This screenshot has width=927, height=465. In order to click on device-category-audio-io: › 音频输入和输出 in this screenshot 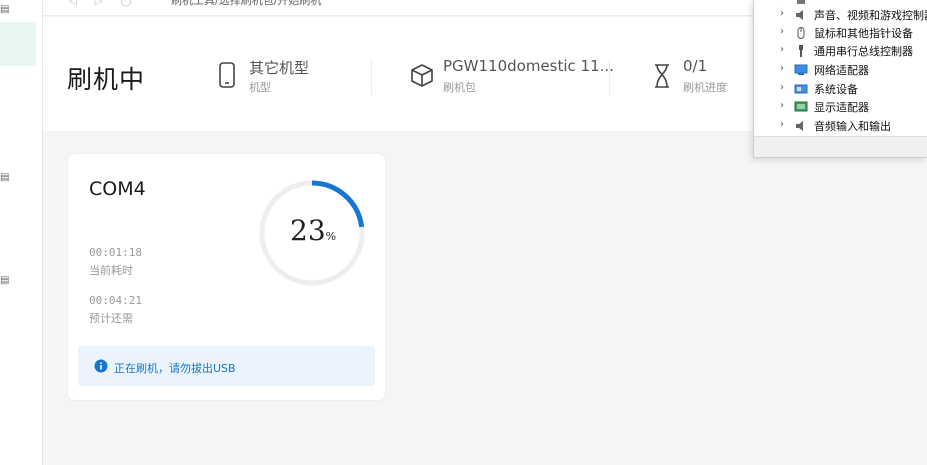, I will do `click(840, 126)`.